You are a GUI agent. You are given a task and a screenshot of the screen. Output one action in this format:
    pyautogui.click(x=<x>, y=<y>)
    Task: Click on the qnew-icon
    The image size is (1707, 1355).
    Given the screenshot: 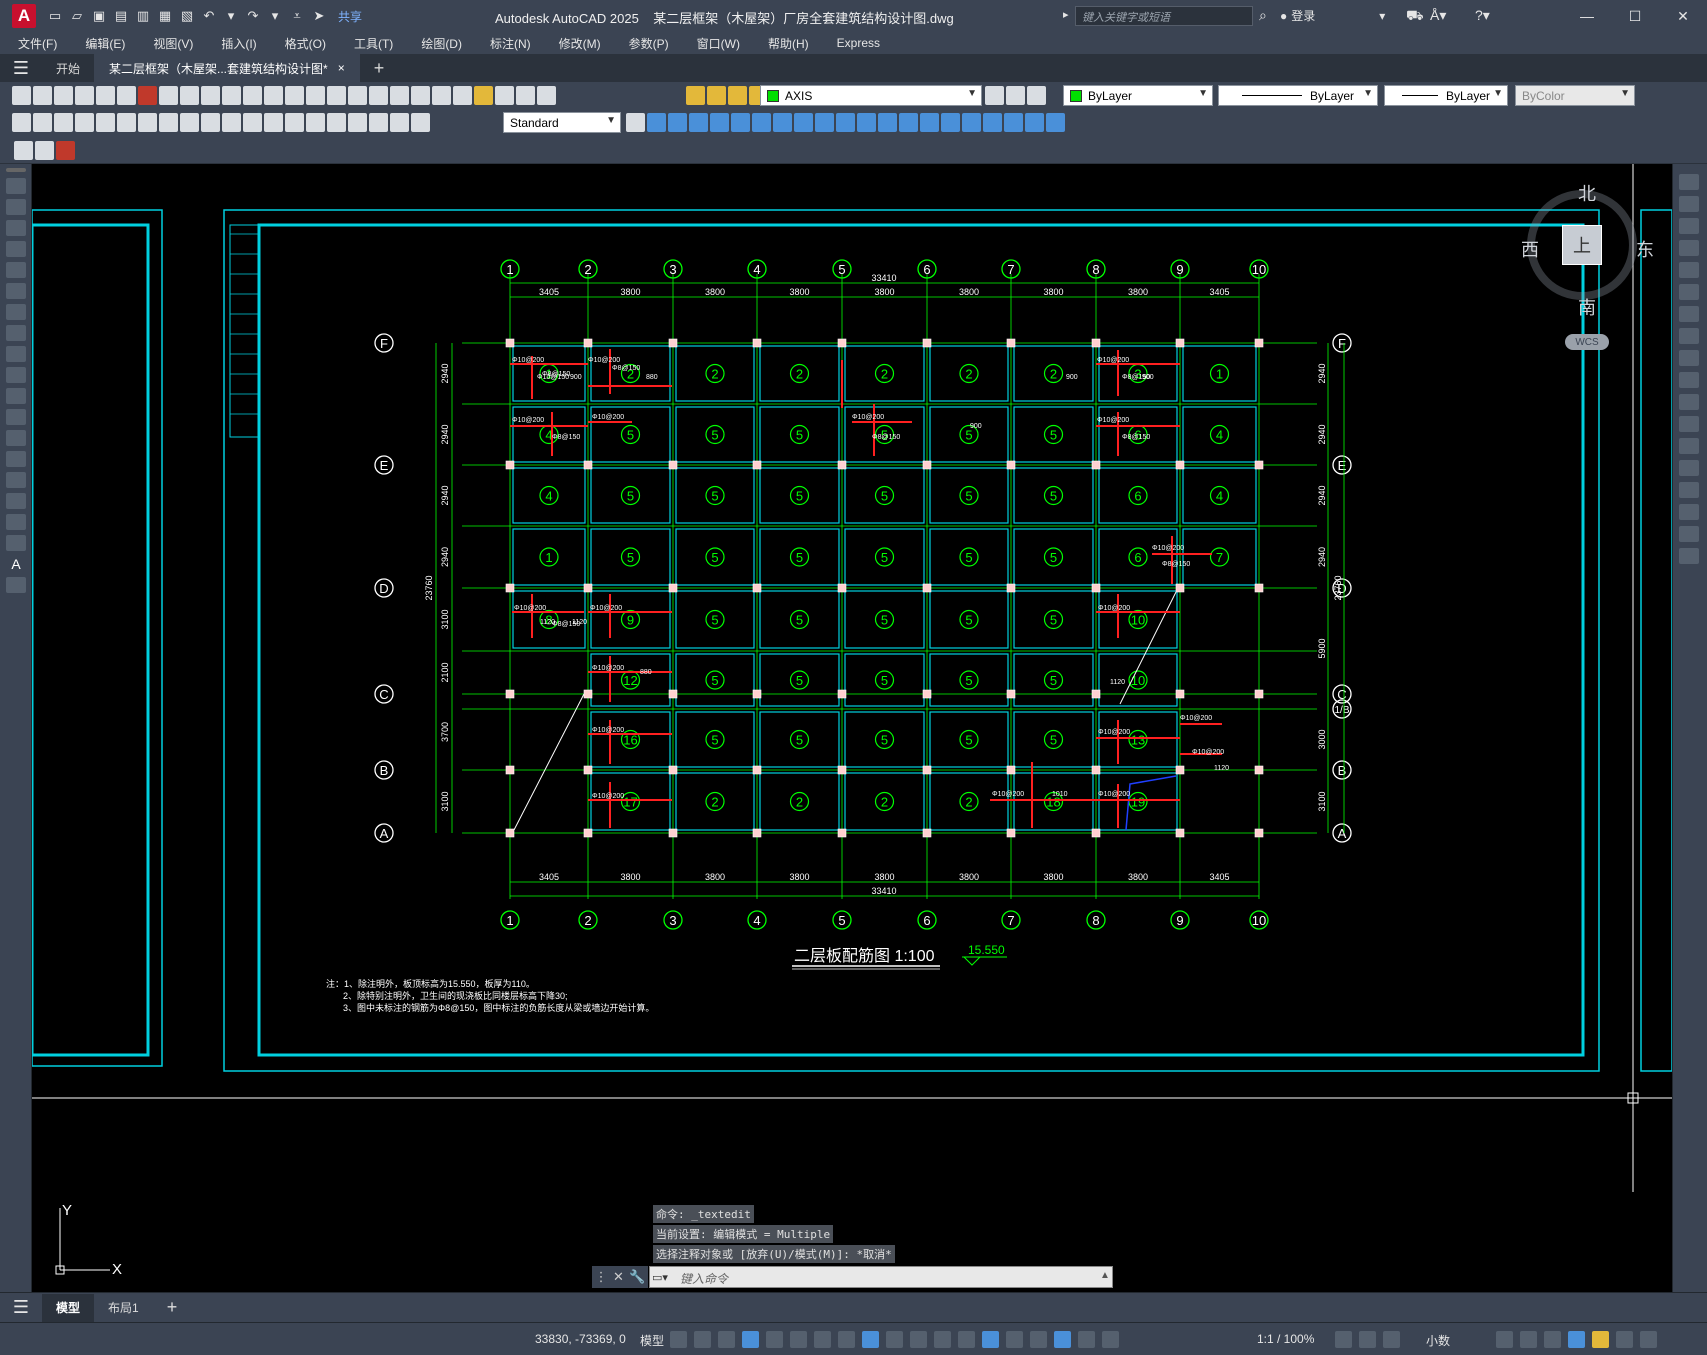 What is the action you would take?
    pyautogui.click(x=21, y=95)
    